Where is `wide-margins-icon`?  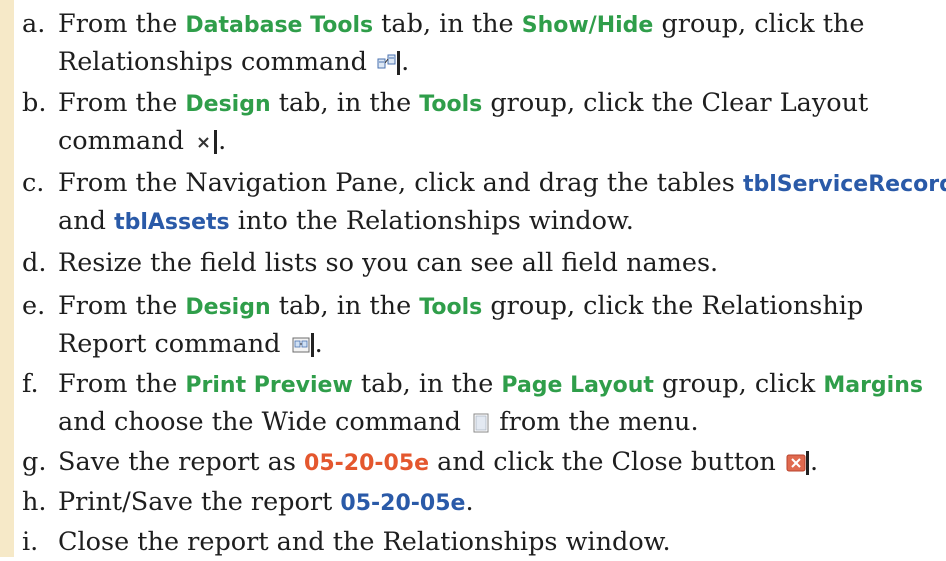 wide-margins-icon is located at coordinates (481, 420).